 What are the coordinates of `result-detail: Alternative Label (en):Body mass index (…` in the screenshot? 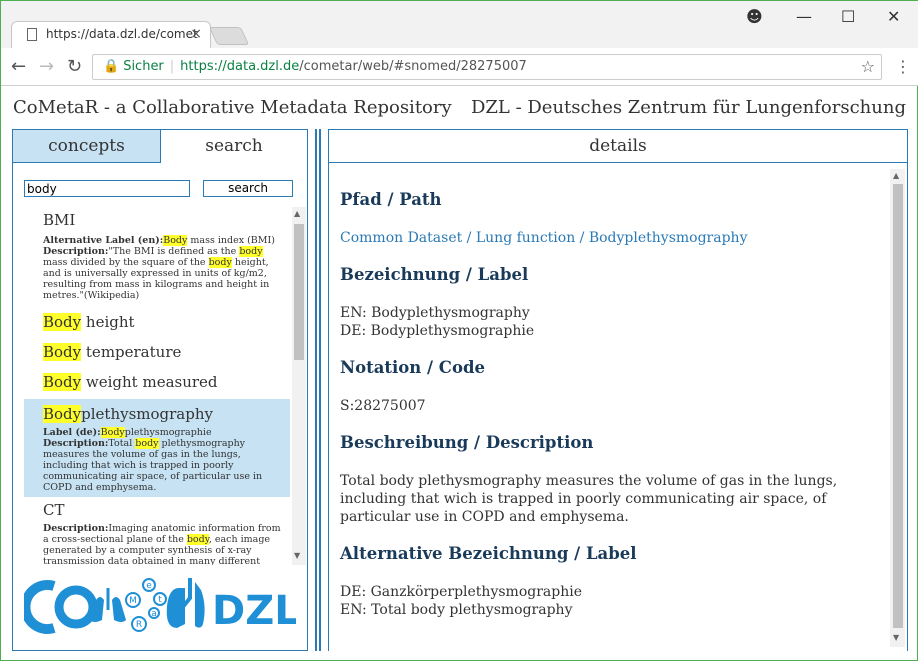 It's located at (159, 268).